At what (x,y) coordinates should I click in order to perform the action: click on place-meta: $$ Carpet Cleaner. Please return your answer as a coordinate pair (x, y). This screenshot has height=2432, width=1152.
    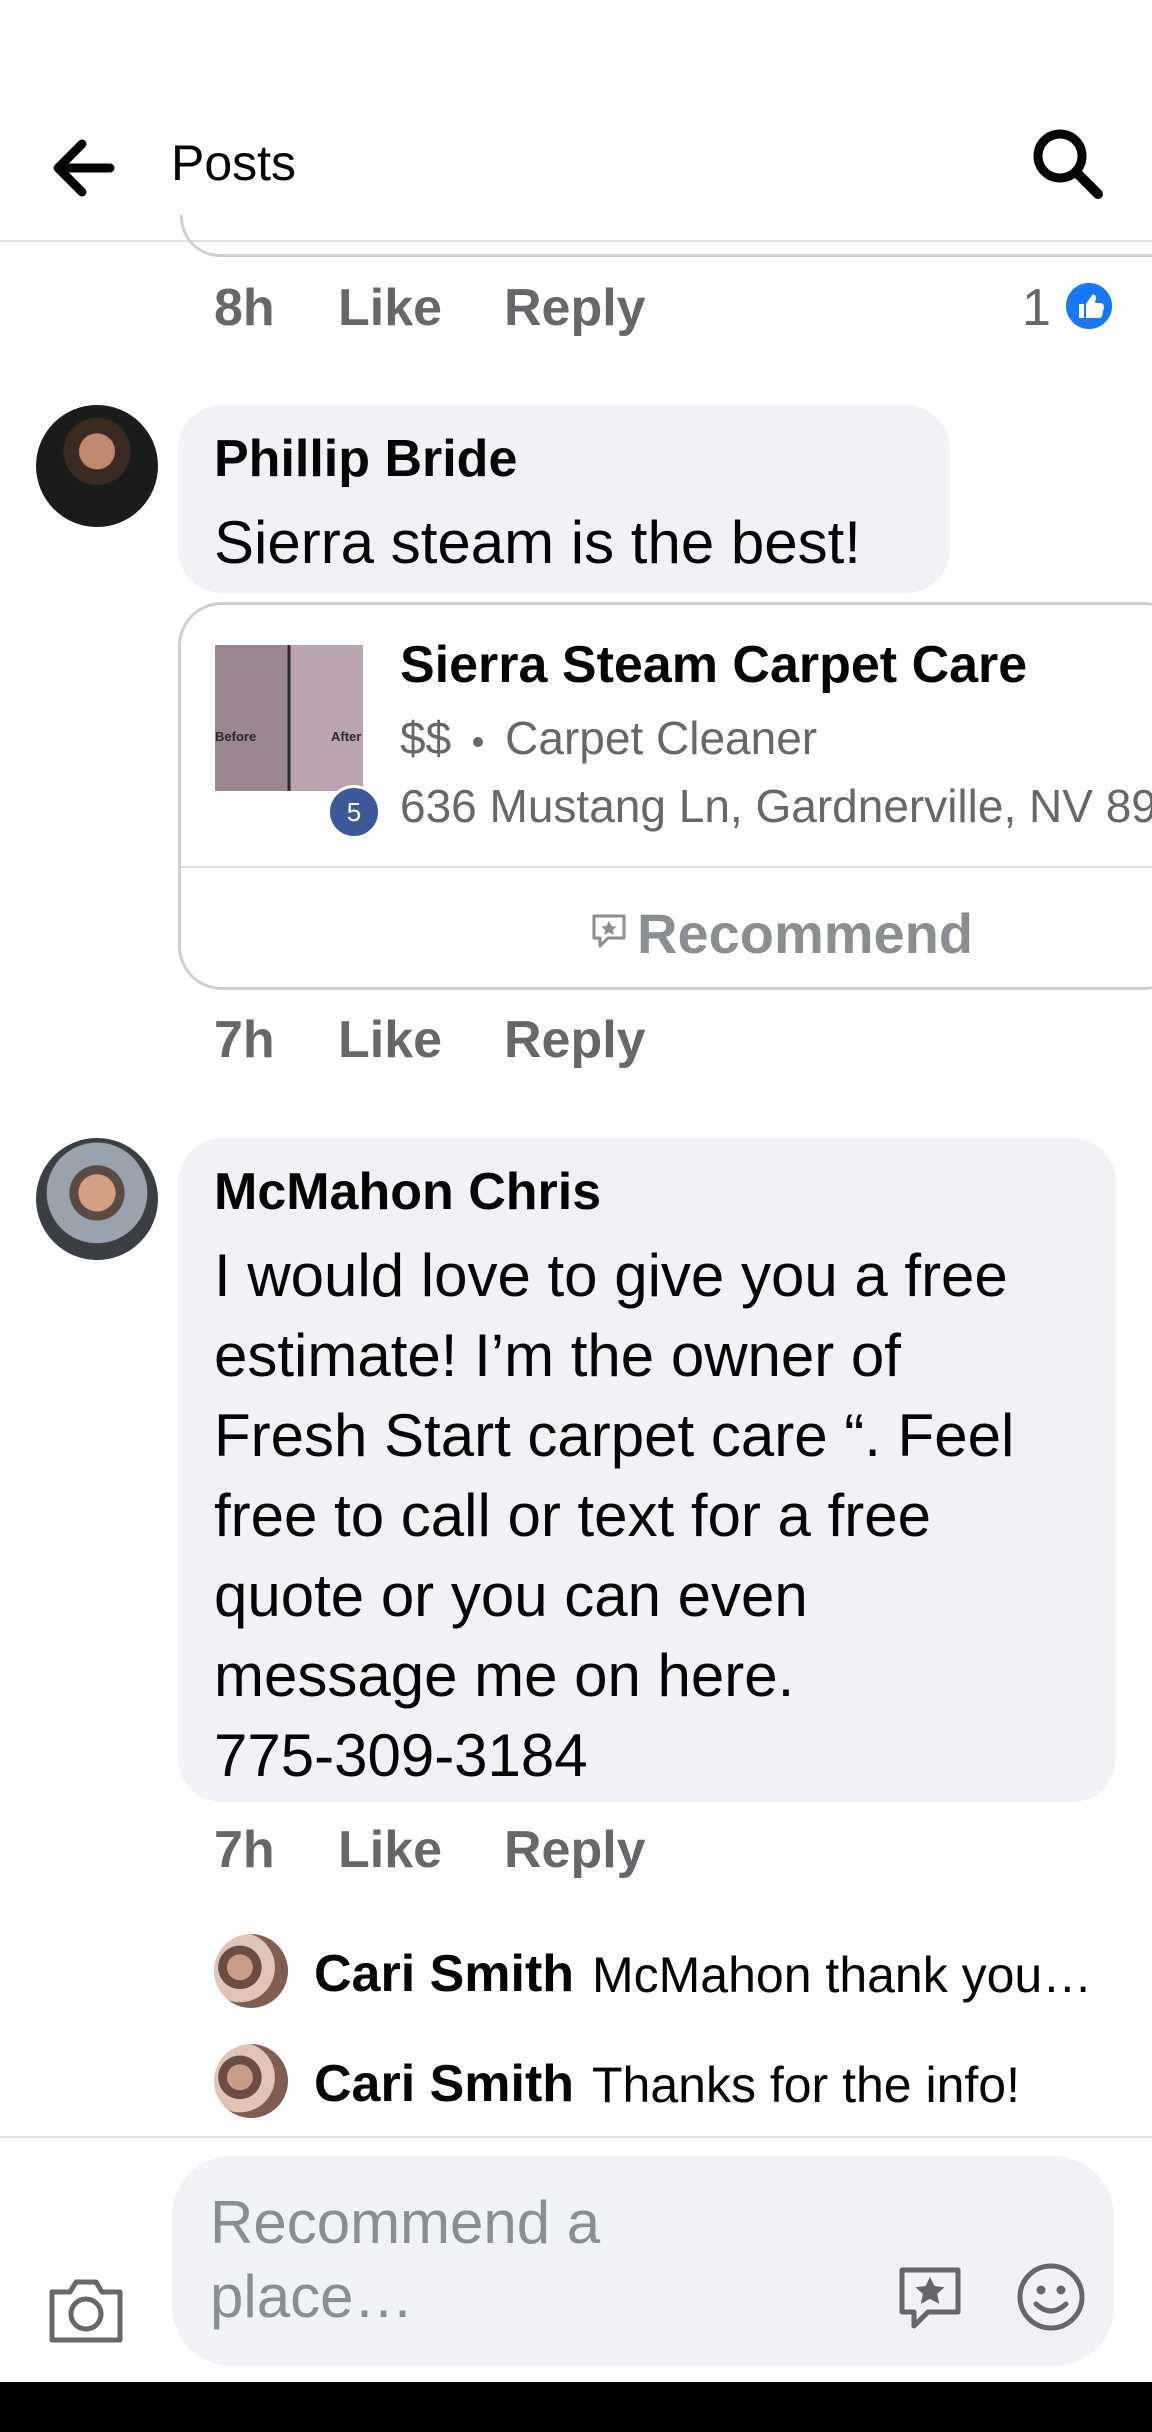
    Looking at the image, I should click on (608, 738).